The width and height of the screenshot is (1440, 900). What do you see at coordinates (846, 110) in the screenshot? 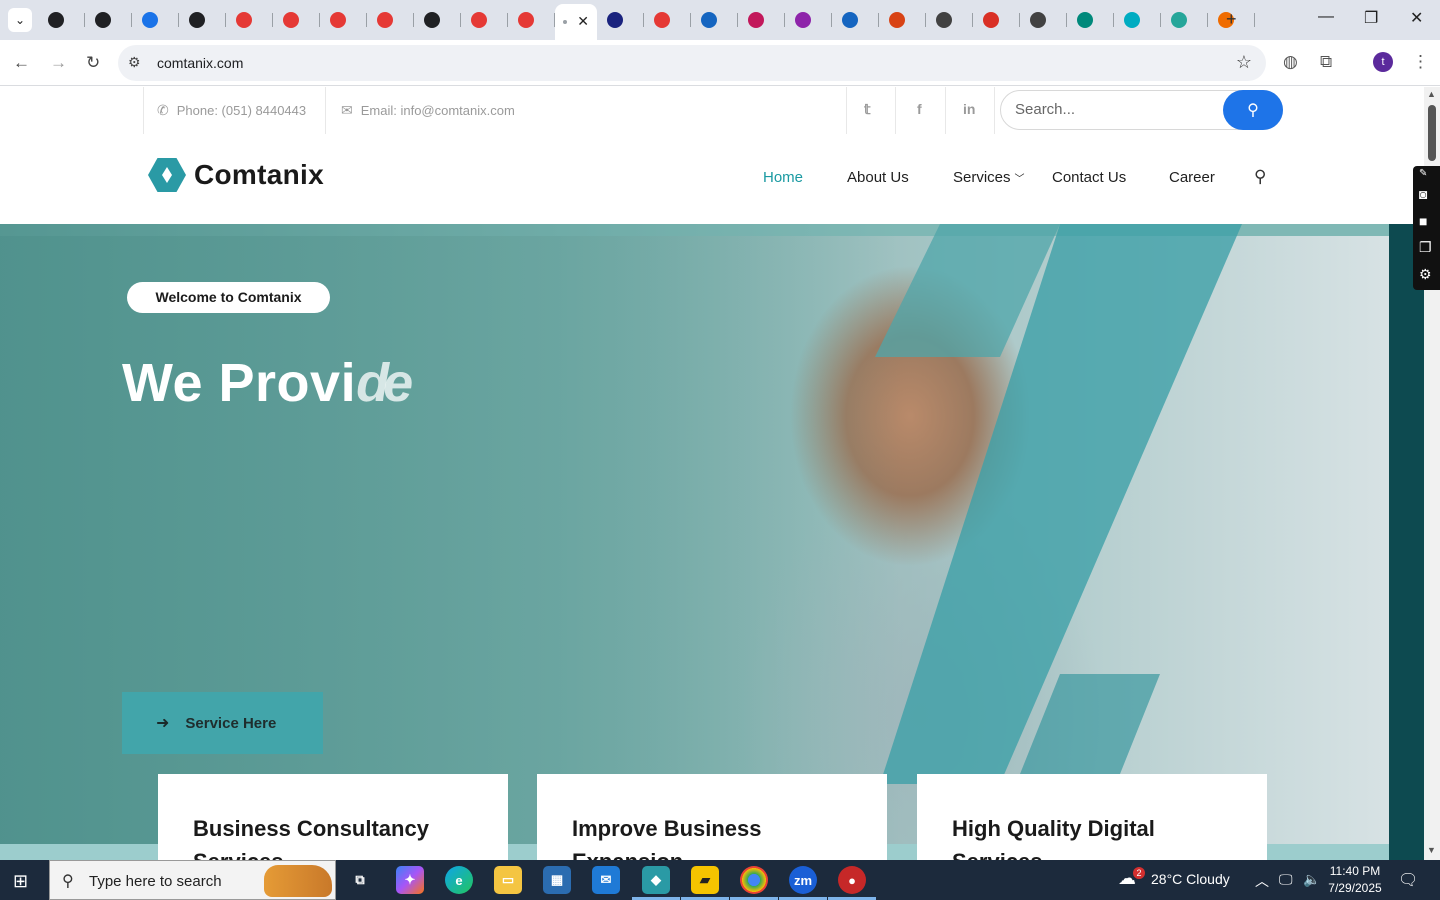
I see `divider` at bounding box center [846, 110].